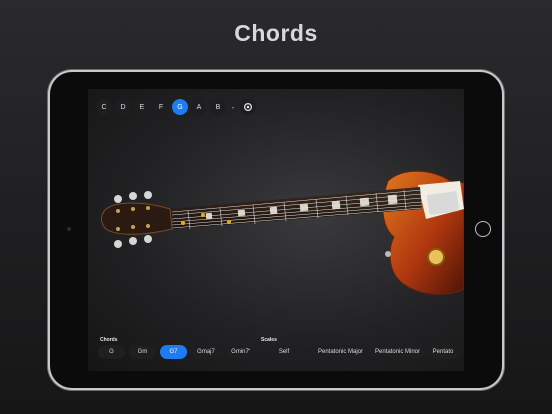  I want to click on key-label: G, so click(180, 107).